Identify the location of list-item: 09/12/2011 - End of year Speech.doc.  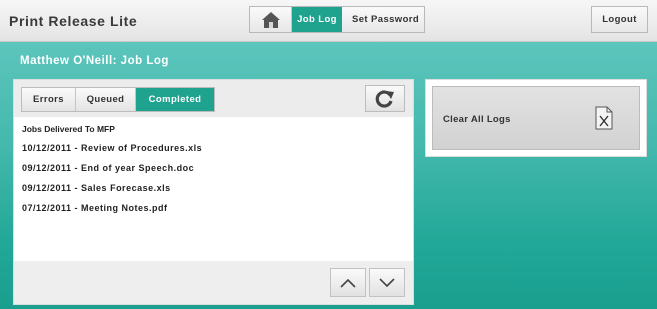
(212, 172).